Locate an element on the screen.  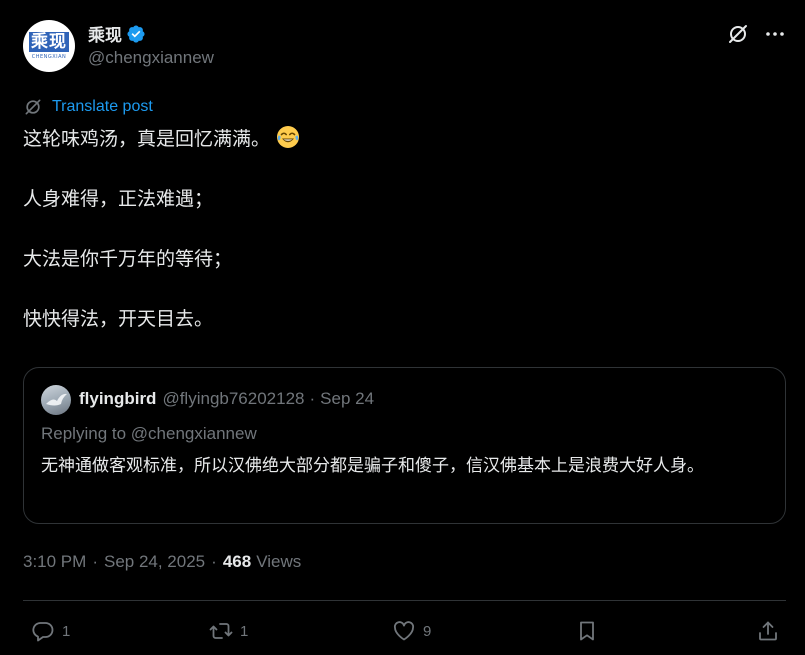
replying-to-label: Replying to @chengxiannew is located at coordinates (149, 433).